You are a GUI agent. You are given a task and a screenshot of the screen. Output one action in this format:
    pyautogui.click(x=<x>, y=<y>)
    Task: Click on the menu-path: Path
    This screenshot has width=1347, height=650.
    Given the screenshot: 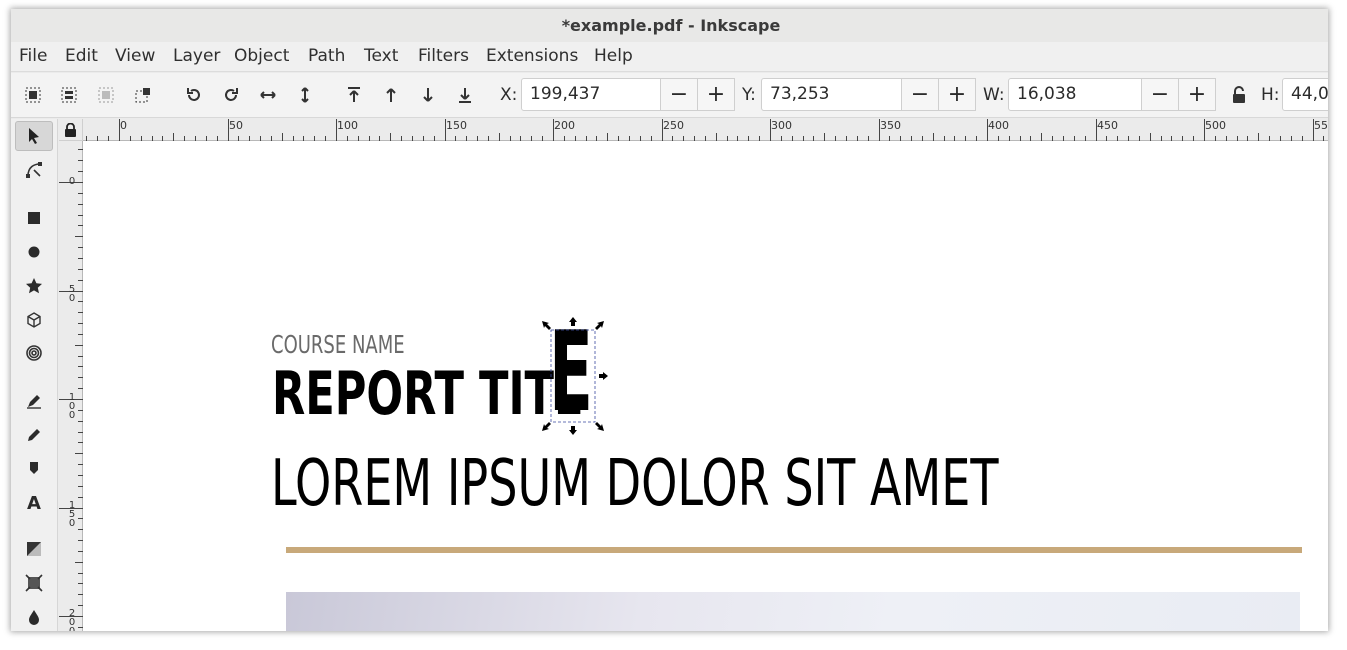 What is the action you would take?
    pyautogui.click(x=326, y=56)
    